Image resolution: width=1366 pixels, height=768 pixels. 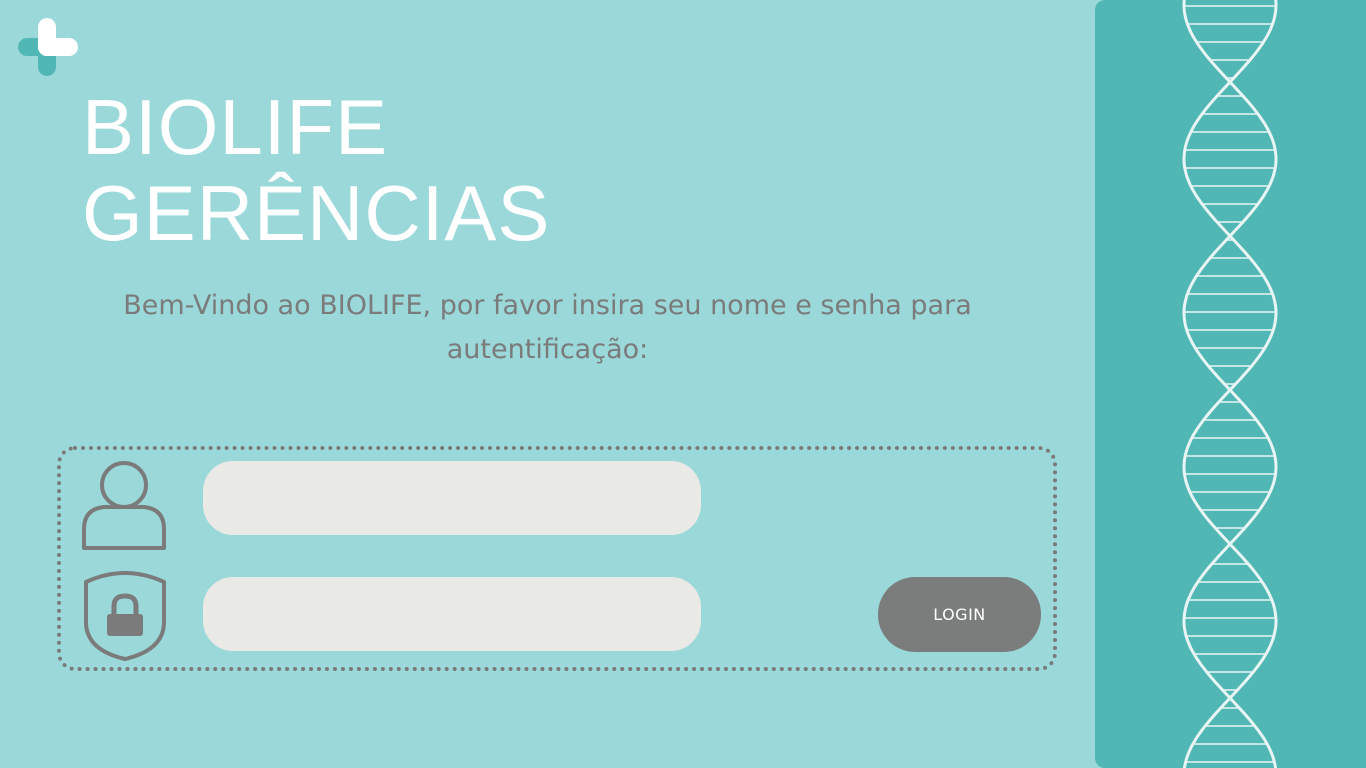 I want to click on brand-line-1: BIOLIFE, so click(x=235, y=127).